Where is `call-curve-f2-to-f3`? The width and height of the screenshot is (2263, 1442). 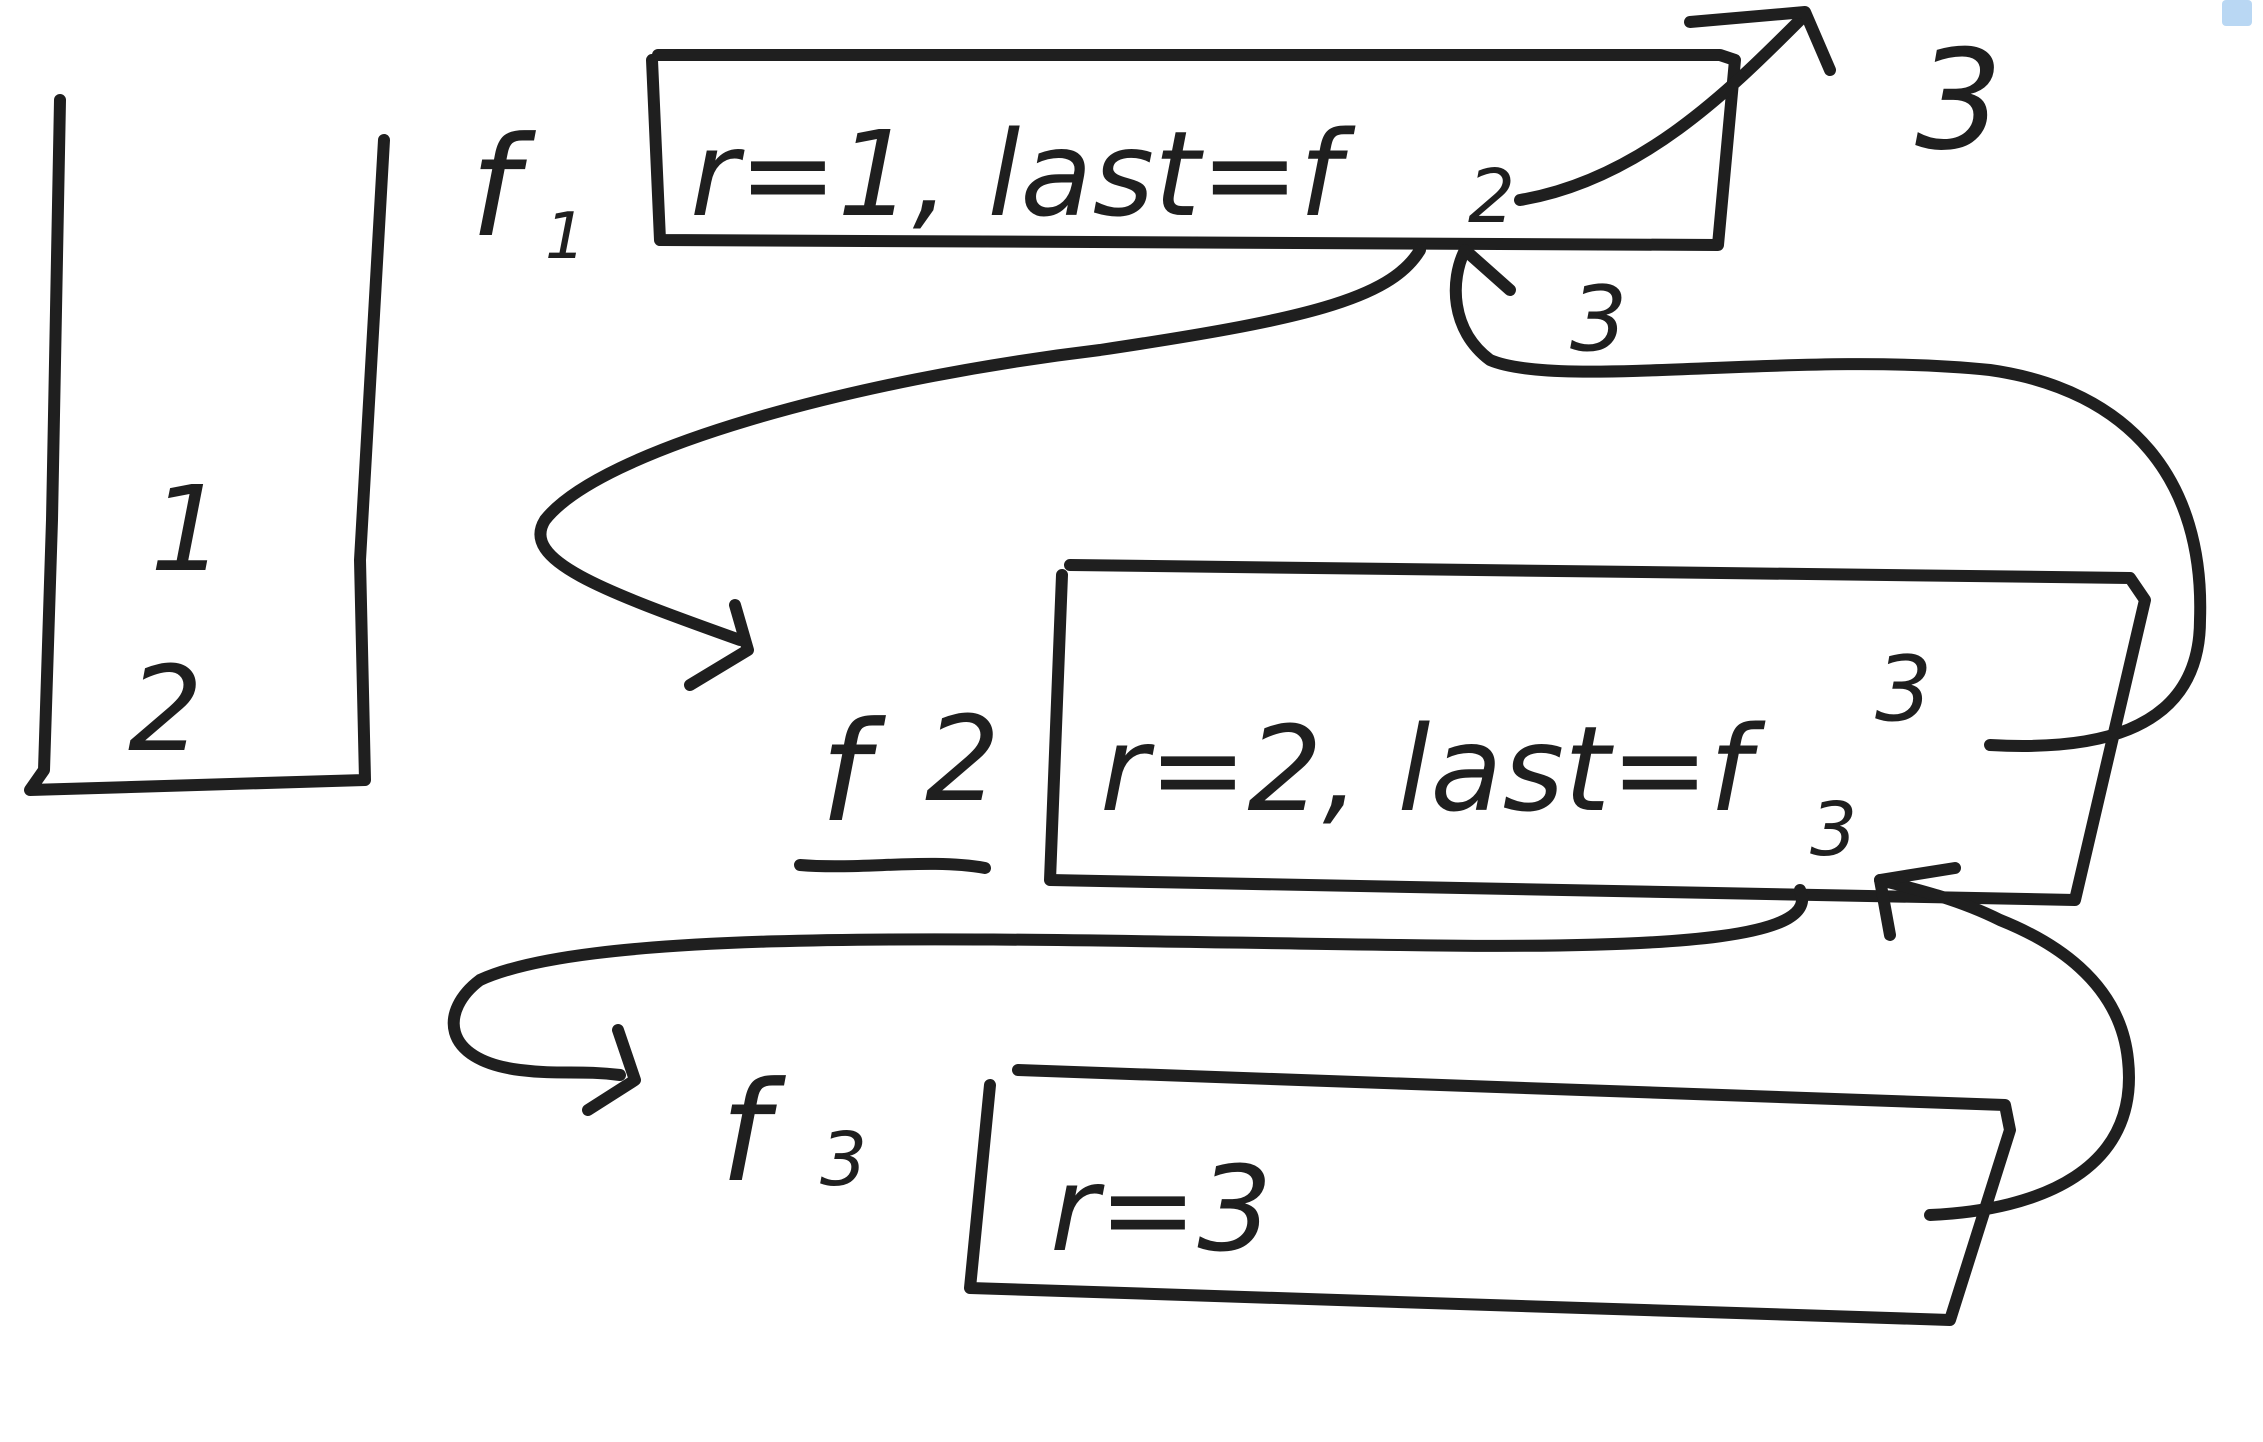
call-curve-f2-to-f3 is located at coordinates (1127, 982).